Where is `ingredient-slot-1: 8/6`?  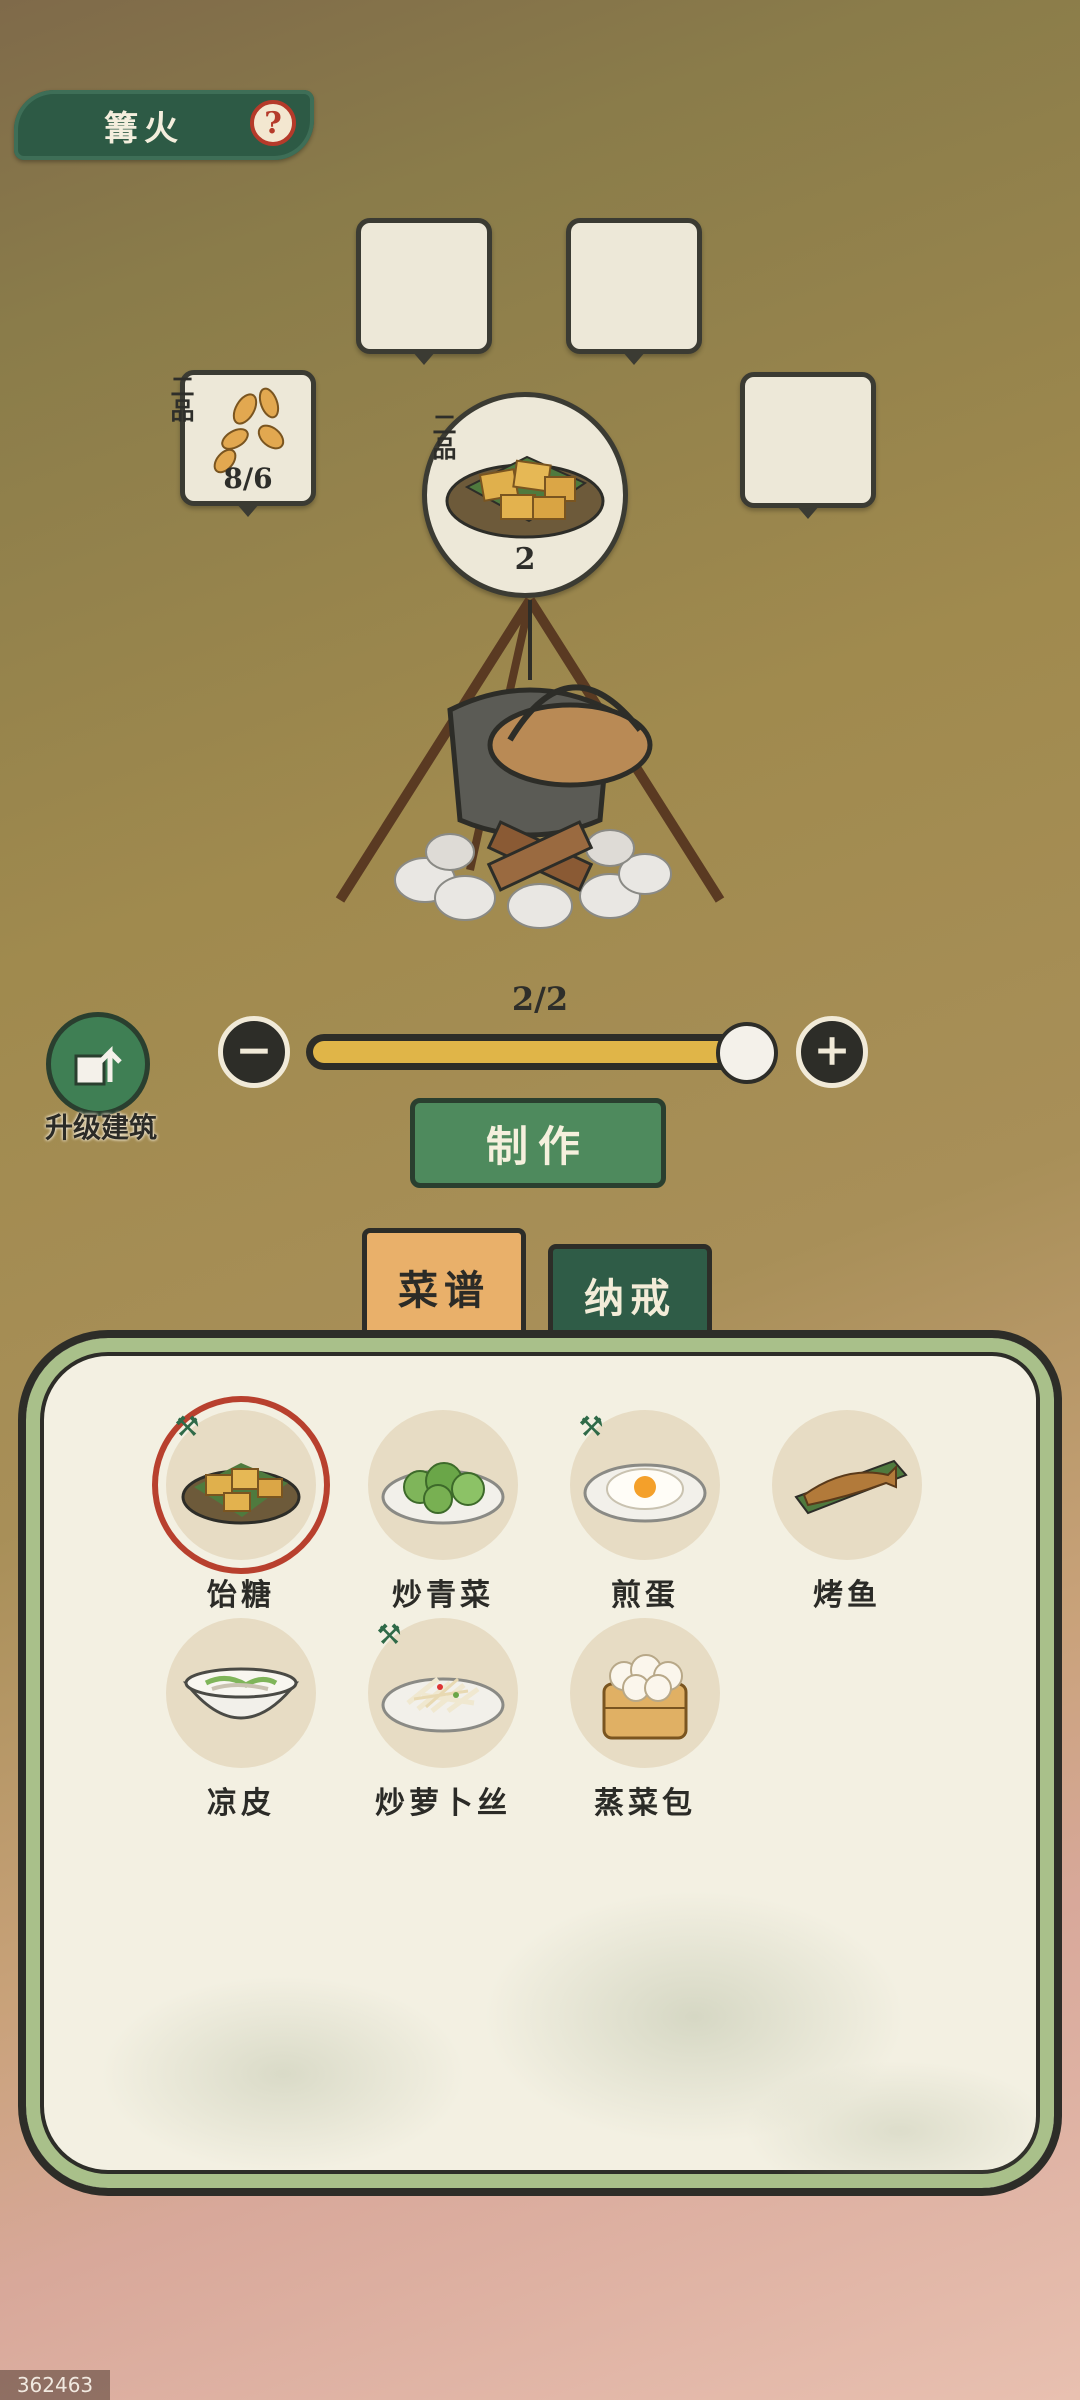 ingredient-slot-1: 8/6 is located at coordinates (248, 443).